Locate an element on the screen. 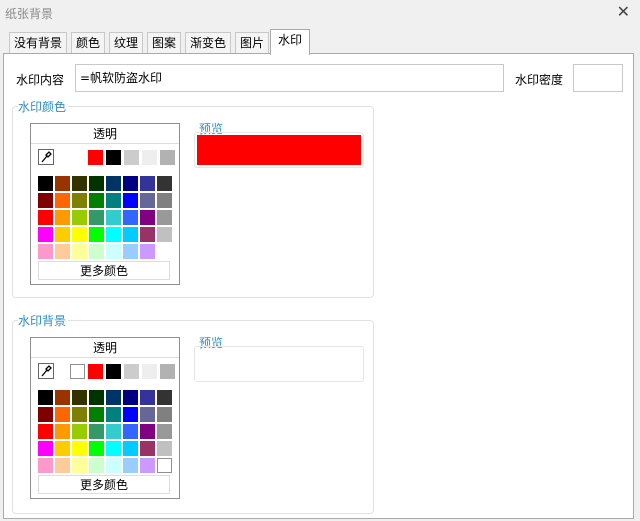 Image resolution: width=640 pixels, height=521 pixels. watermark-density-input is located at coordinates (598, 78).